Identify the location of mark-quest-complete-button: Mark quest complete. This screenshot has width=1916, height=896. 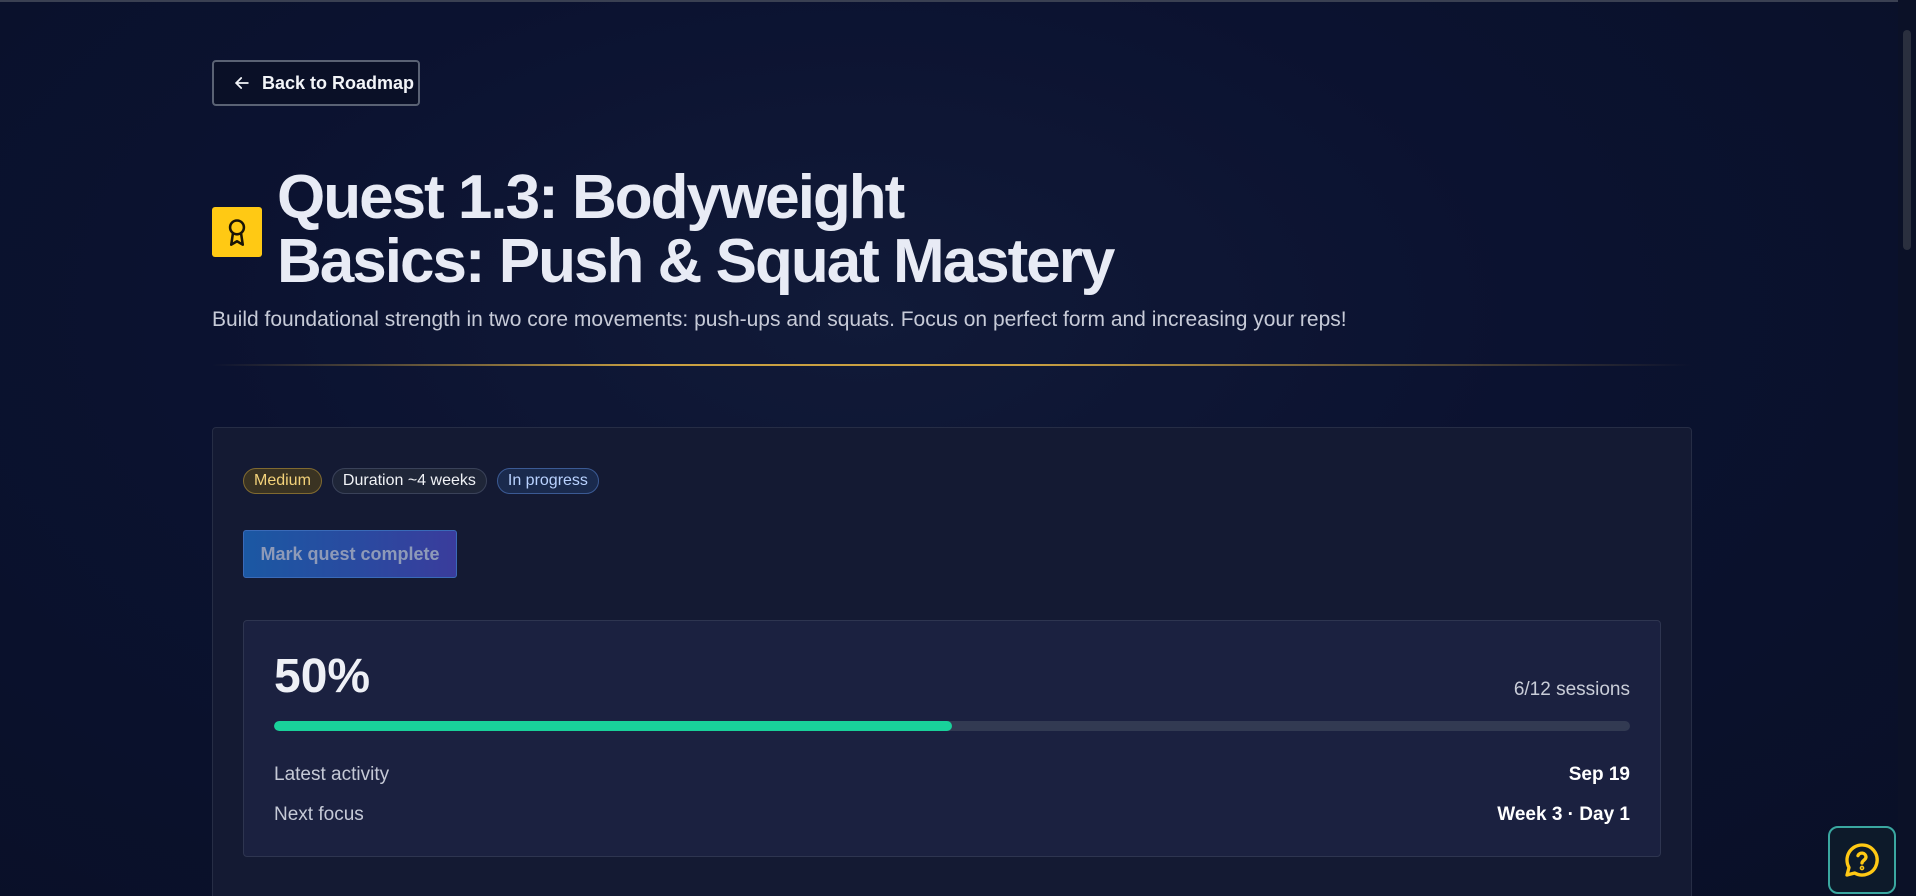
(350, 554).